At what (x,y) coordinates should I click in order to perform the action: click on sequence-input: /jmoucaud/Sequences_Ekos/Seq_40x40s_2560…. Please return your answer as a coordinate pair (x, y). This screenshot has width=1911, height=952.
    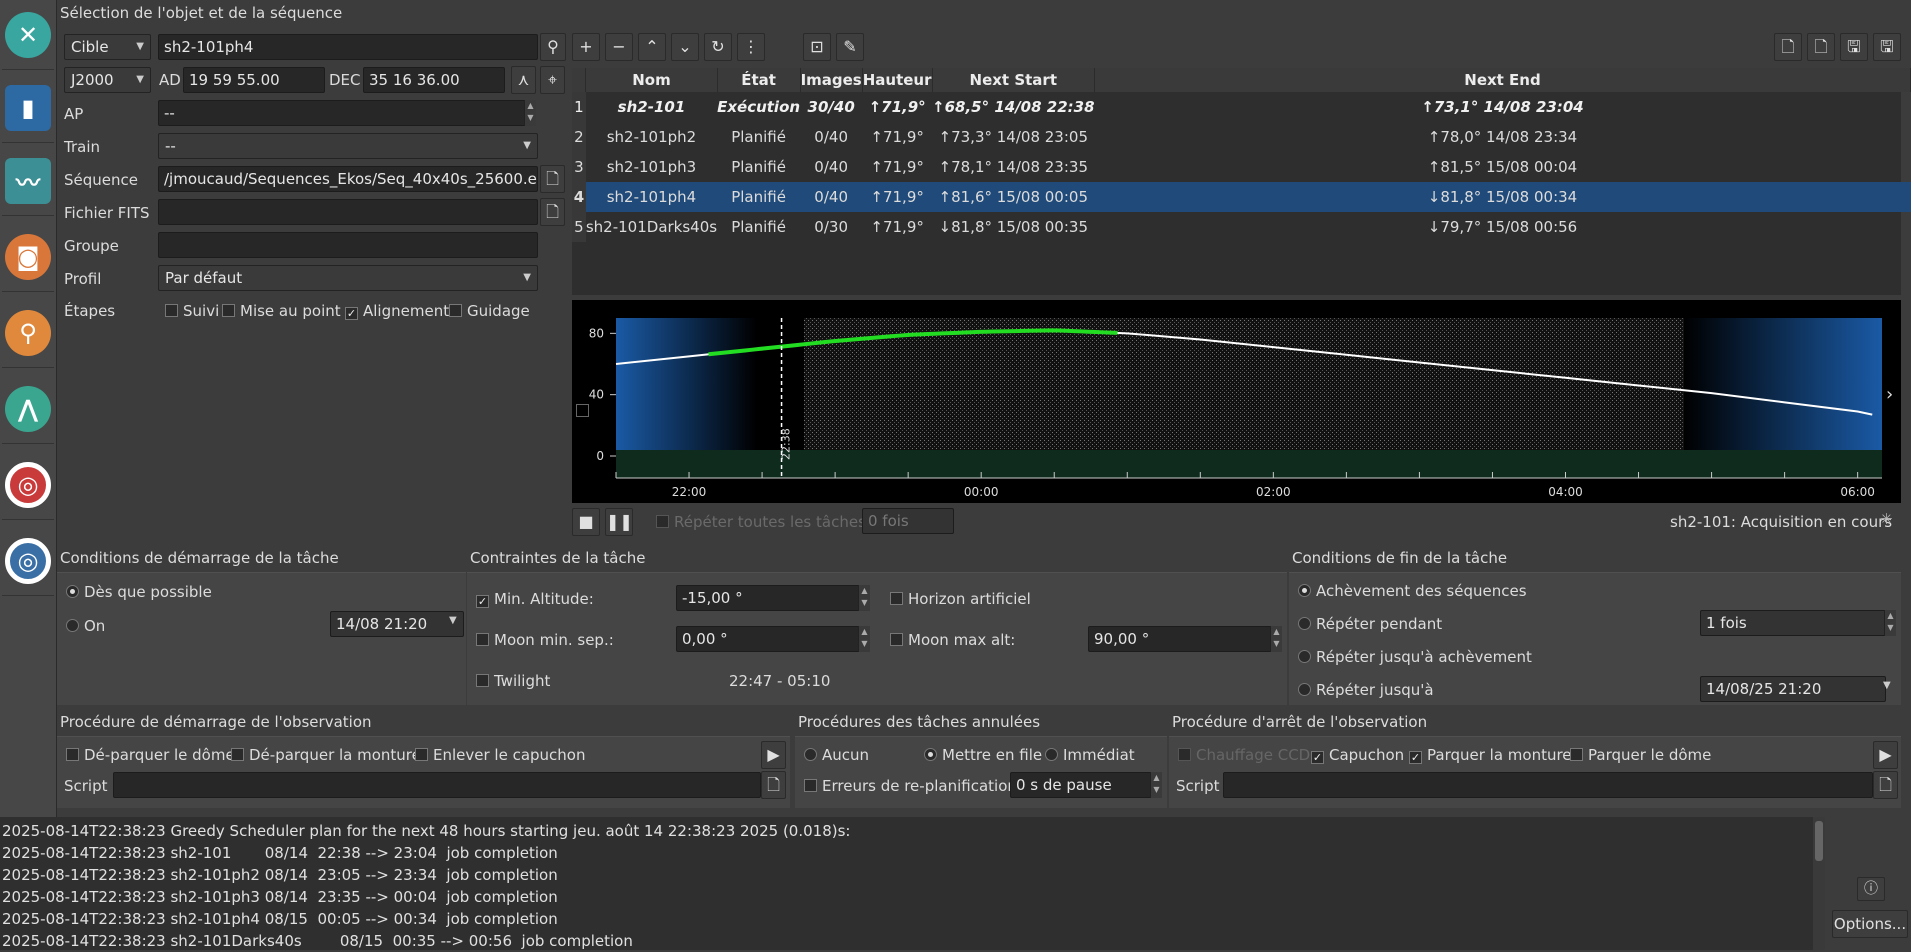
    Looking at the image, I should click on (348, 179).